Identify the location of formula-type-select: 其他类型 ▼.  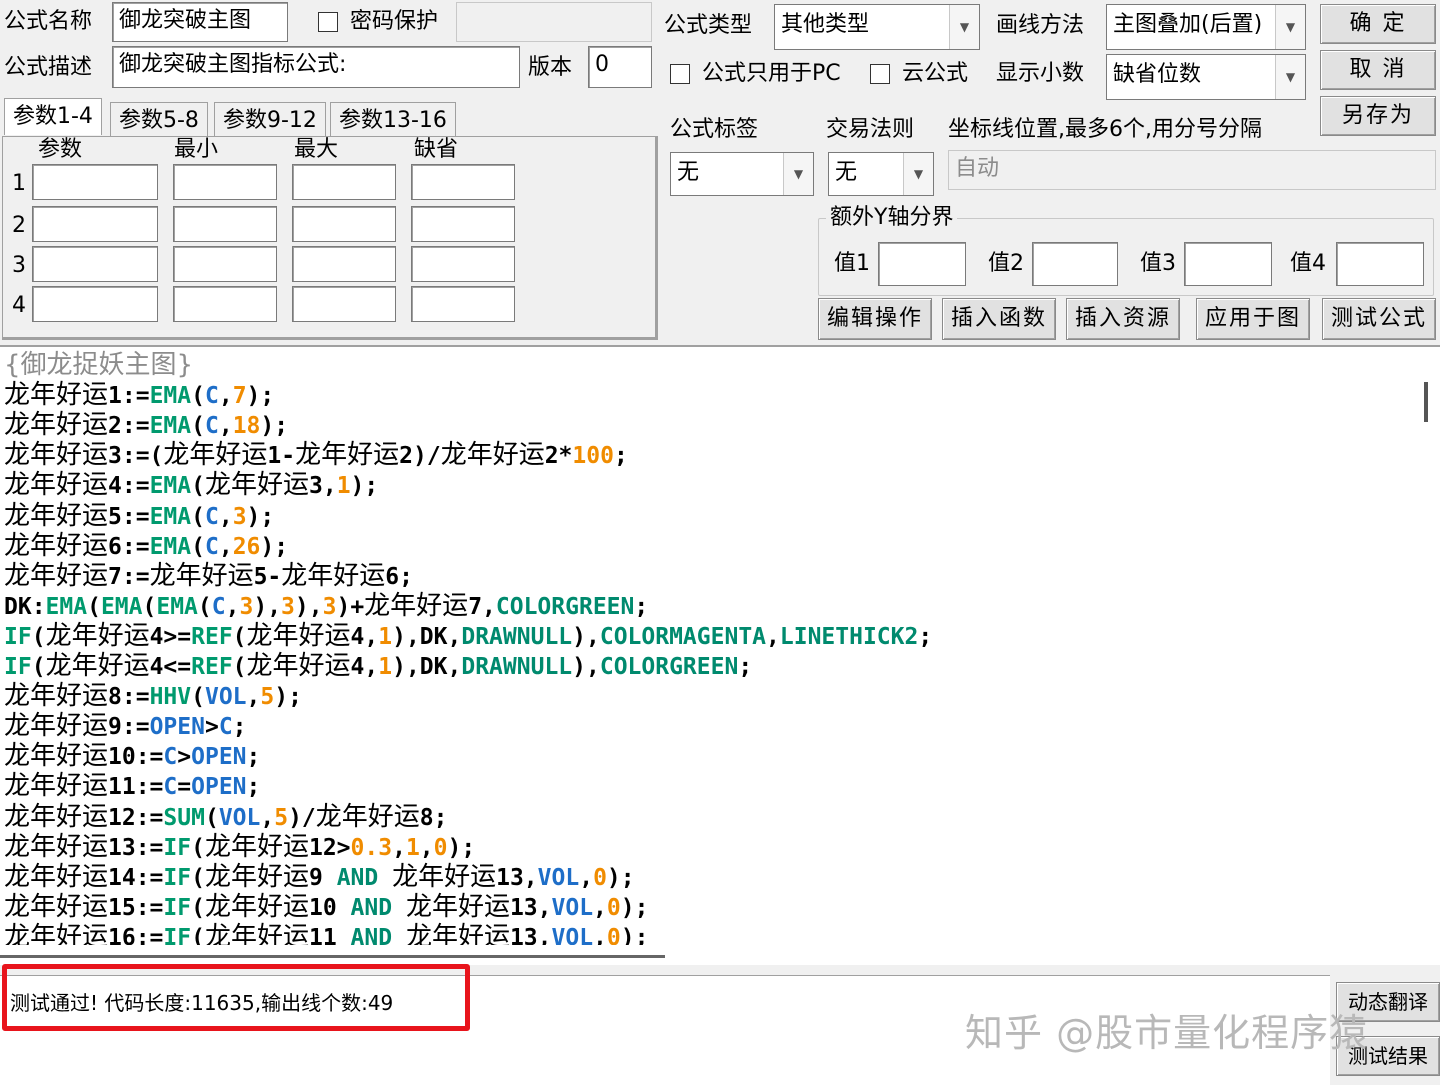
(877, 27).